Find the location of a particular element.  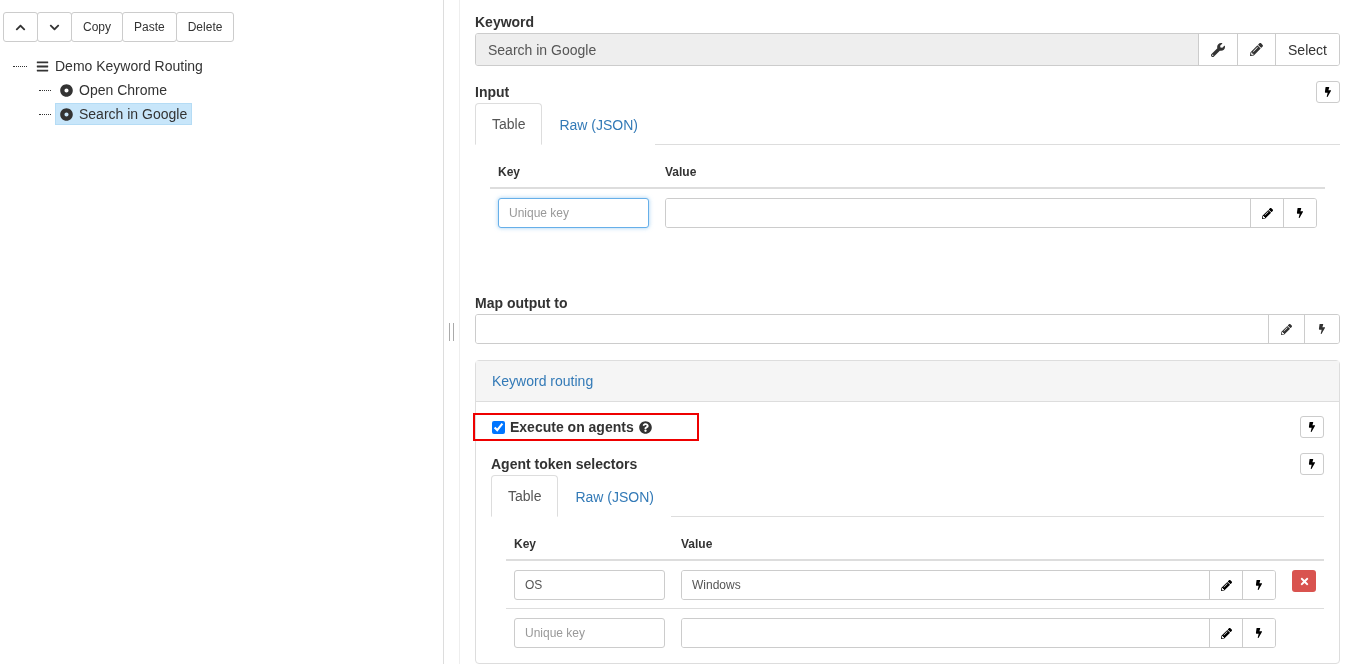

move-up-button is located at coordinates (20, 27).